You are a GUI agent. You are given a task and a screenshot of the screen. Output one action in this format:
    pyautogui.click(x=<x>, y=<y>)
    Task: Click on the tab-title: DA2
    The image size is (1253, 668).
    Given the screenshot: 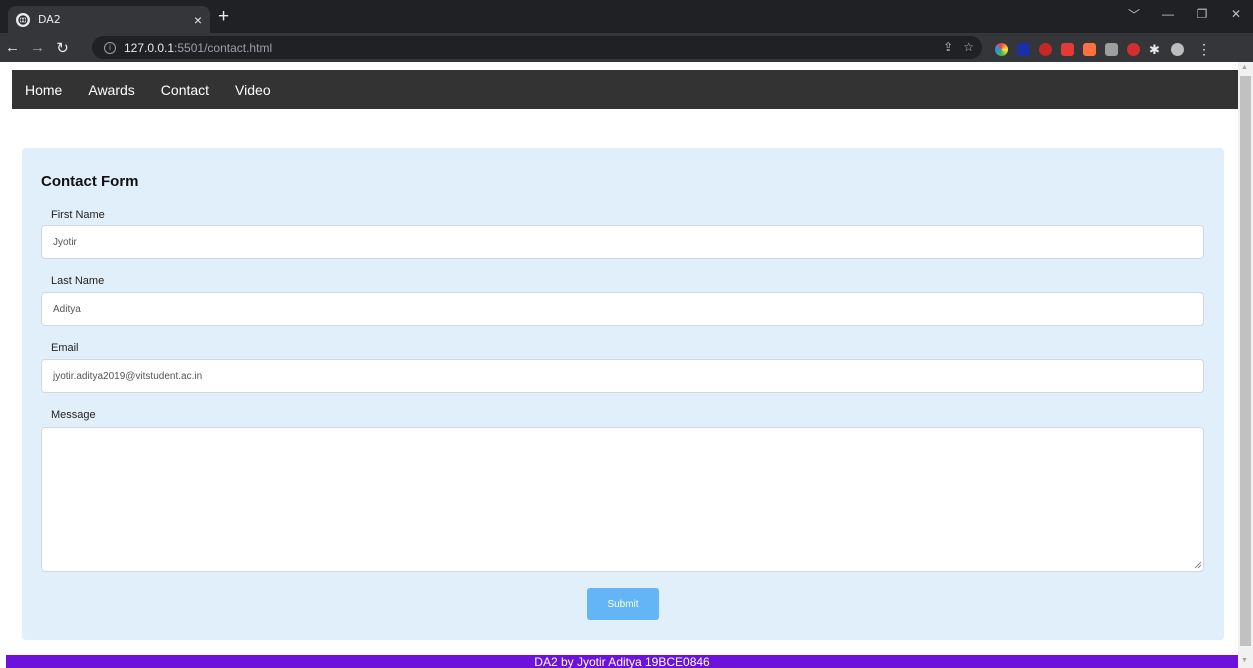 What is the action you would take?
    pyautogui.click(x=49, y=19)
    